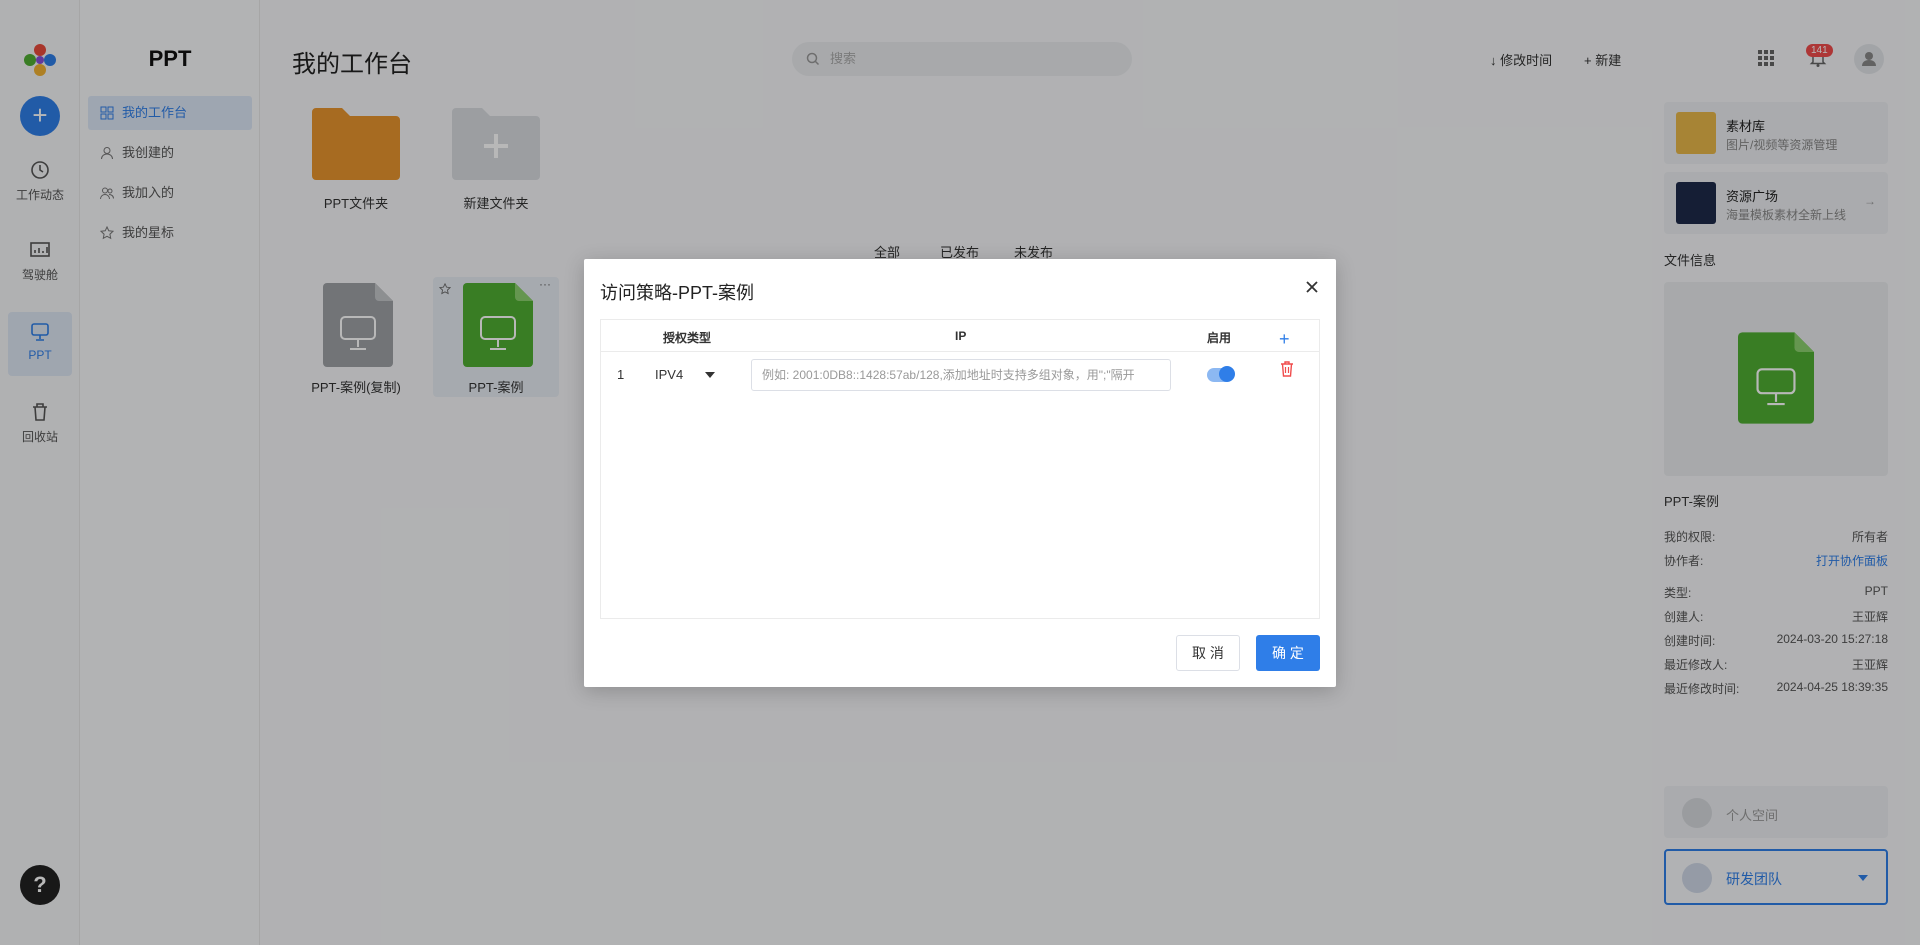  I want to click on enabled-toggle, so click(1221, 374).